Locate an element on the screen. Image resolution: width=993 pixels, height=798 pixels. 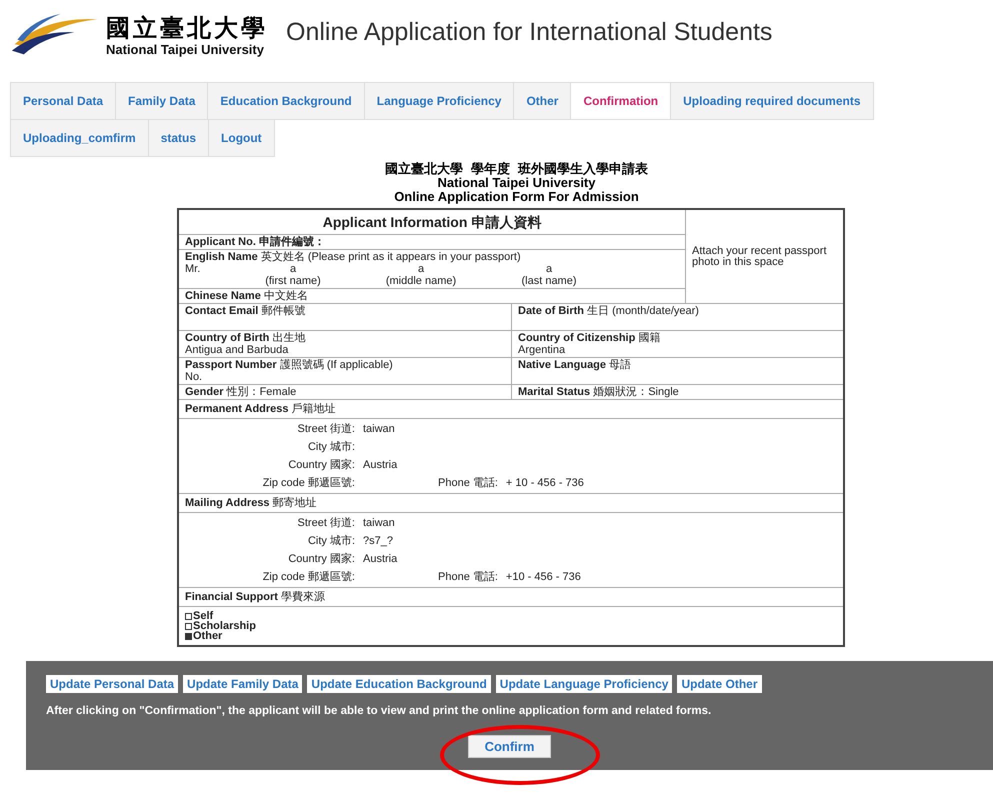
photo-note: Attach your recent passport photo in this space is located at coordinates (759, 256).